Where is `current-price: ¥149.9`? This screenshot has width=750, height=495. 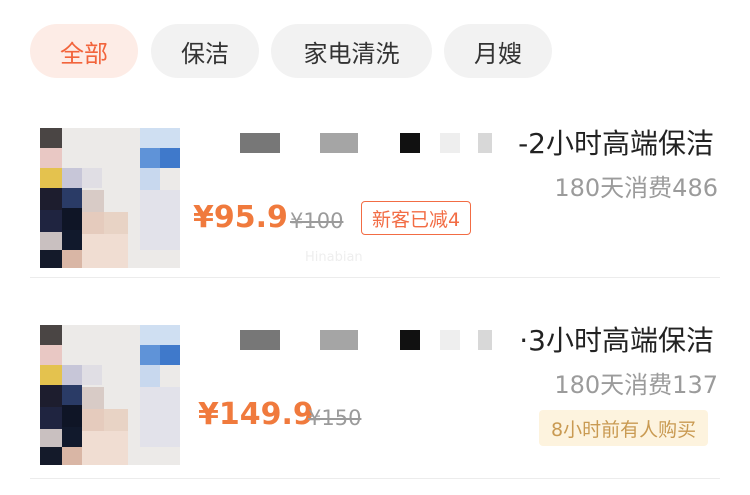
current-price: ¥149.9 is located at coordinates (256, 414).